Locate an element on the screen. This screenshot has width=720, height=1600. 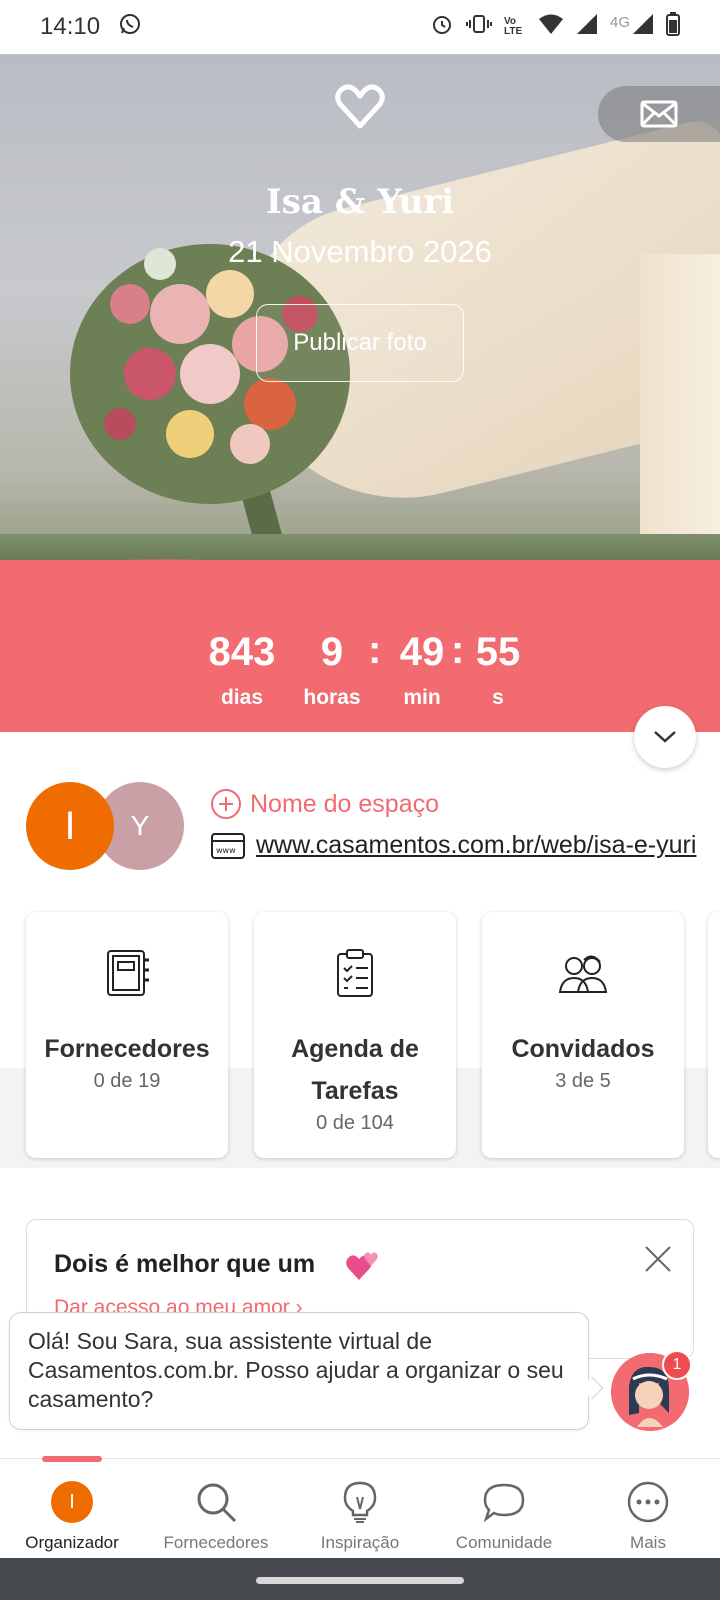
notebook-icon is located at coordinates (127, 975).